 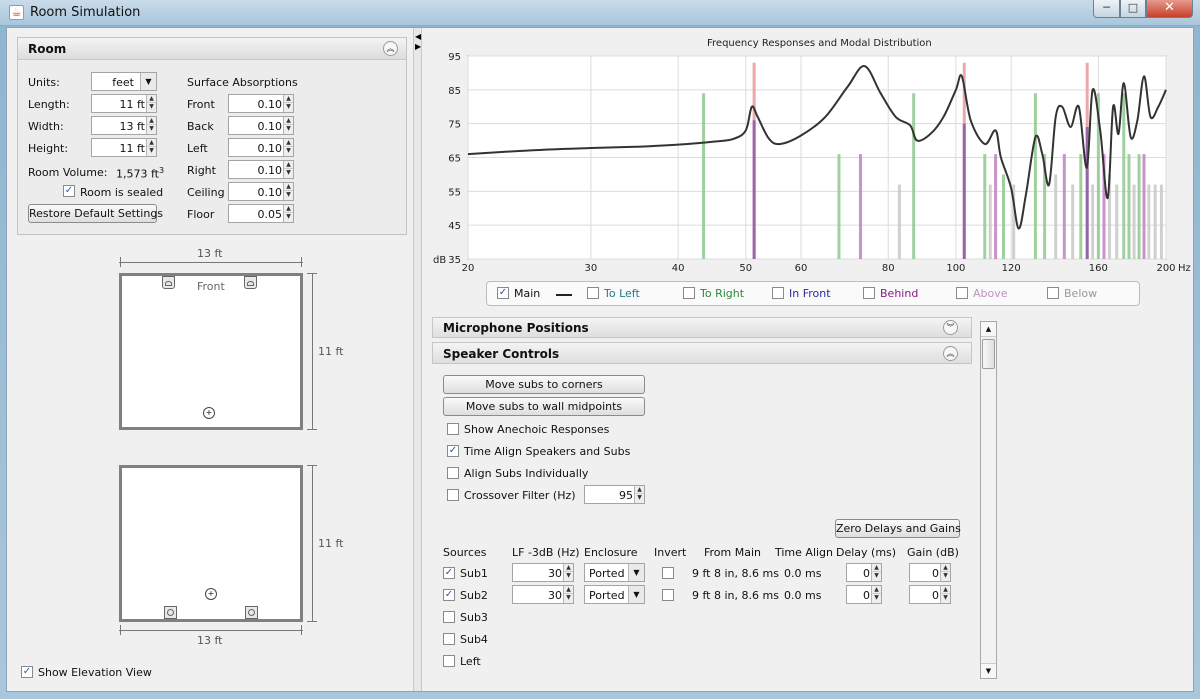 I want to click on sub2-speaker-icon, so click(x=251, y=612).